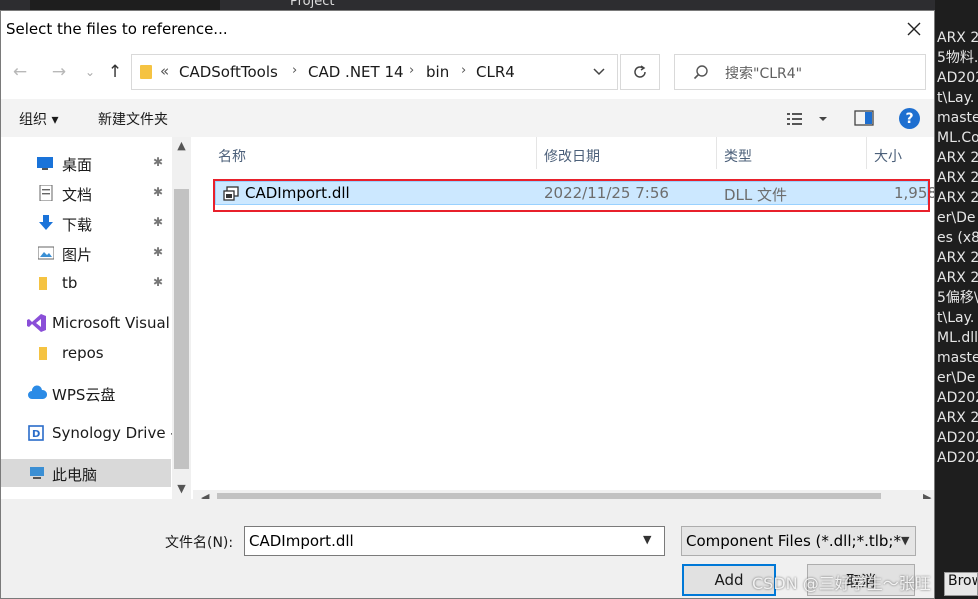  Describe the element at coordinates (764, 74) in the screenshot. I see `search-placeholder: 搜索"CLR4"` at that location.